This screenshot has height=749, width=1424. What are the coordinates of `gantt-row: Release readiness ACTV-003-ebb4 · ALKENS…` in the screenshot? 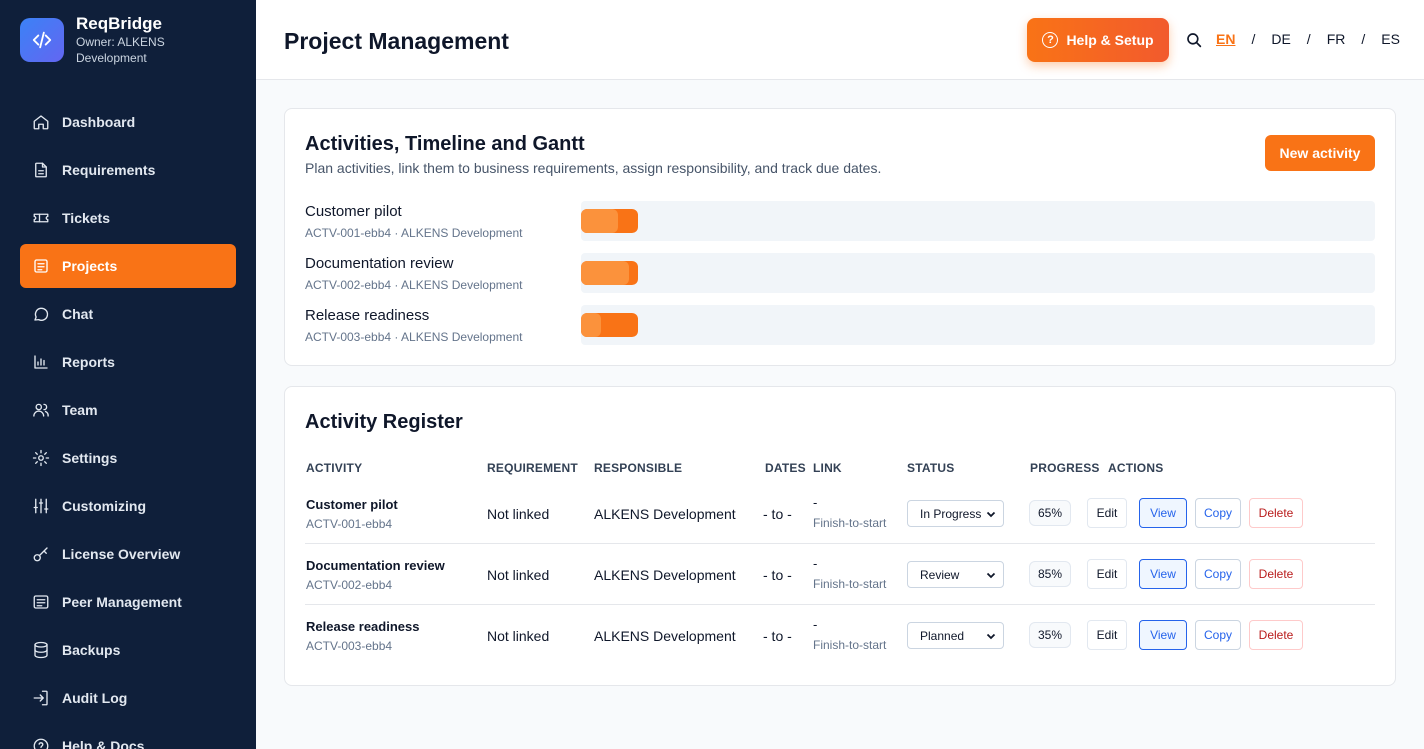 It's located at (840, 327).